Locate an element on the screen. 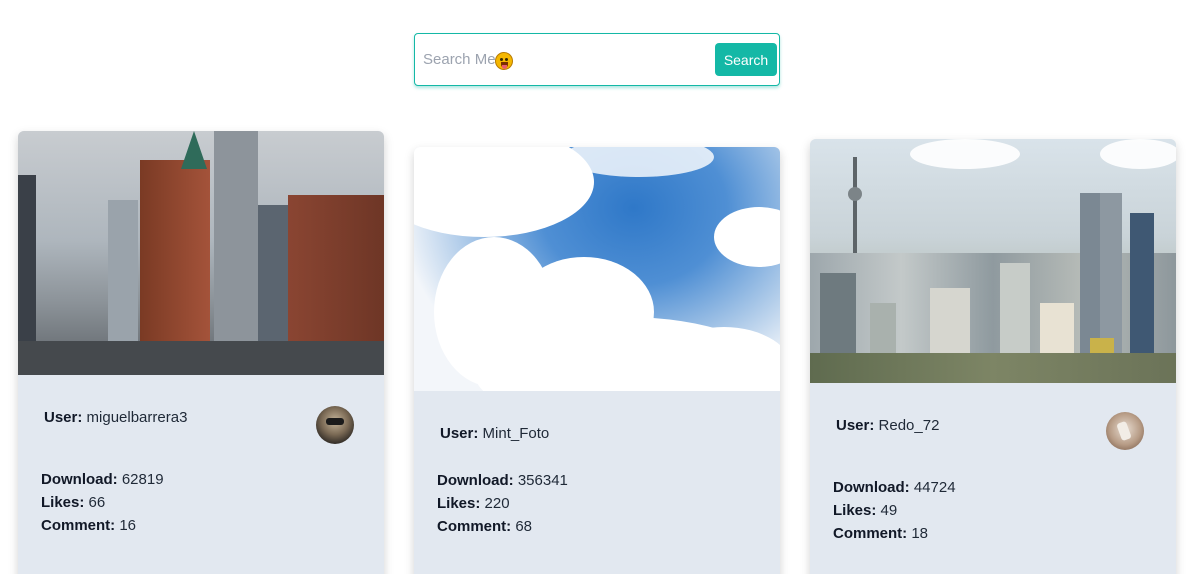  likes-row: Likes: 220 is located at coordinates (502, 503).